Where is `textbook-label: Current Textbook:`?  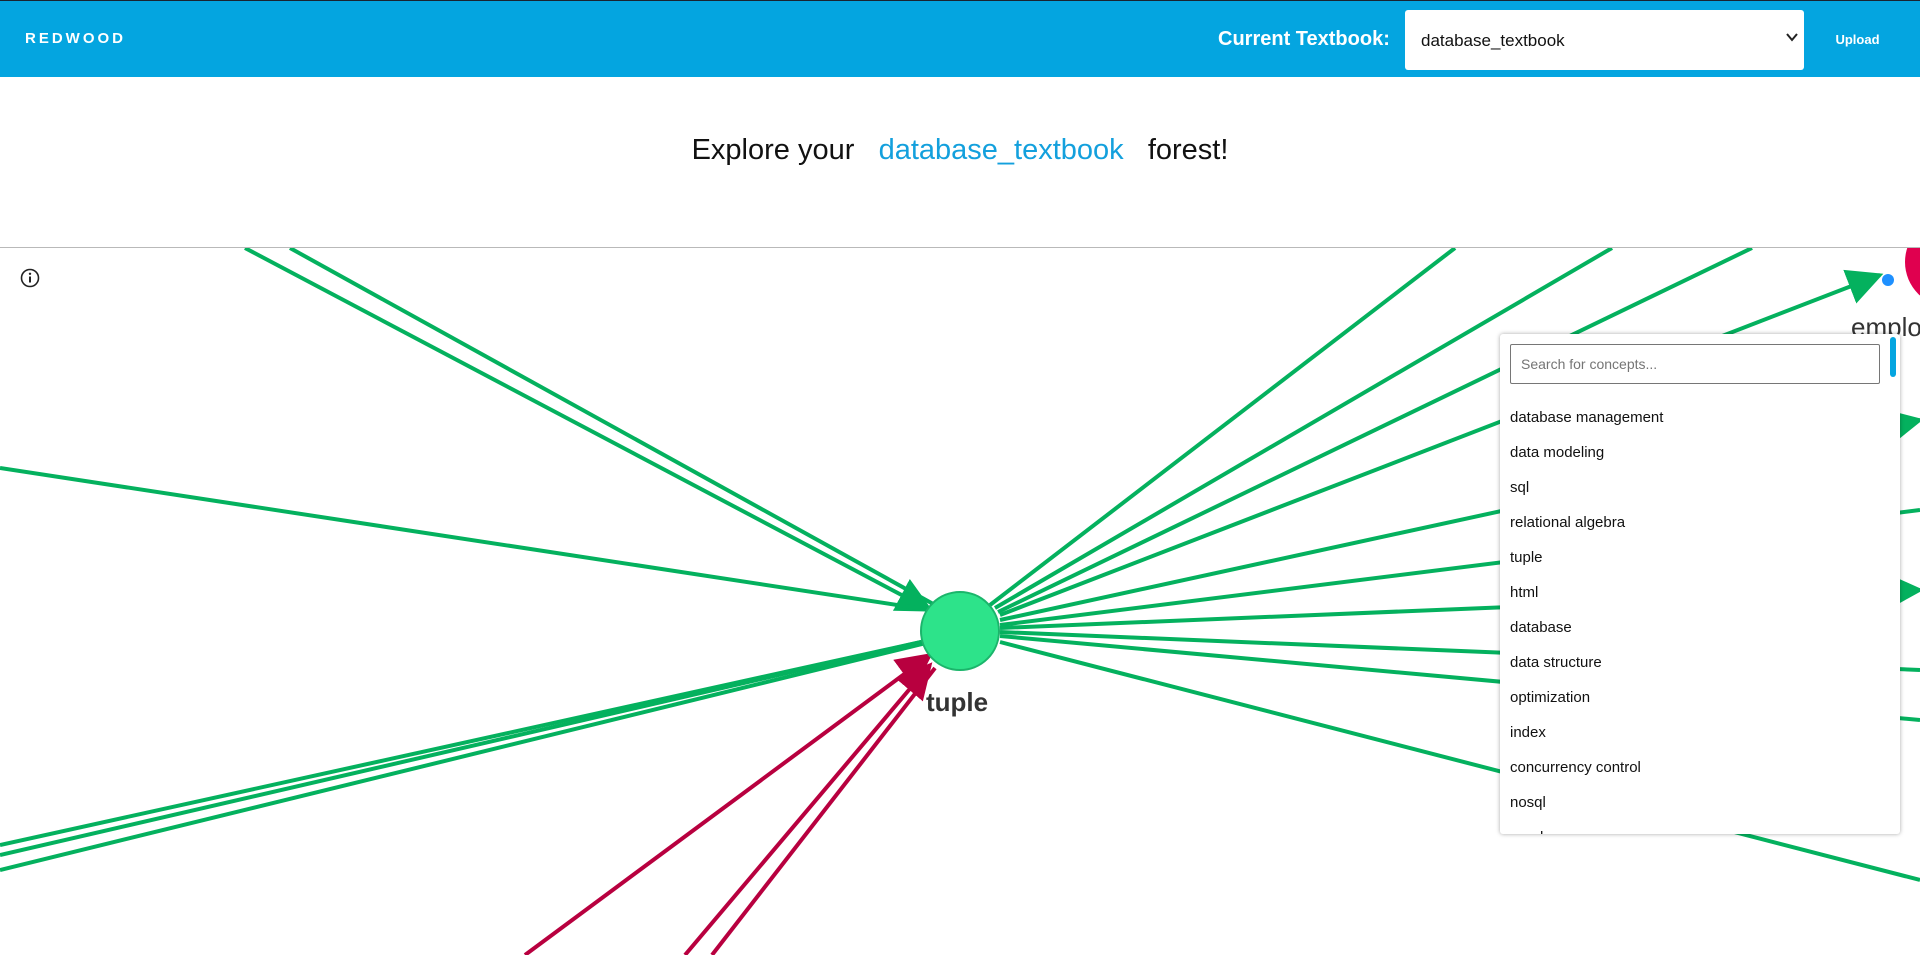 textbook-label: Current Textbook: is located at coordinates (1304, 39).